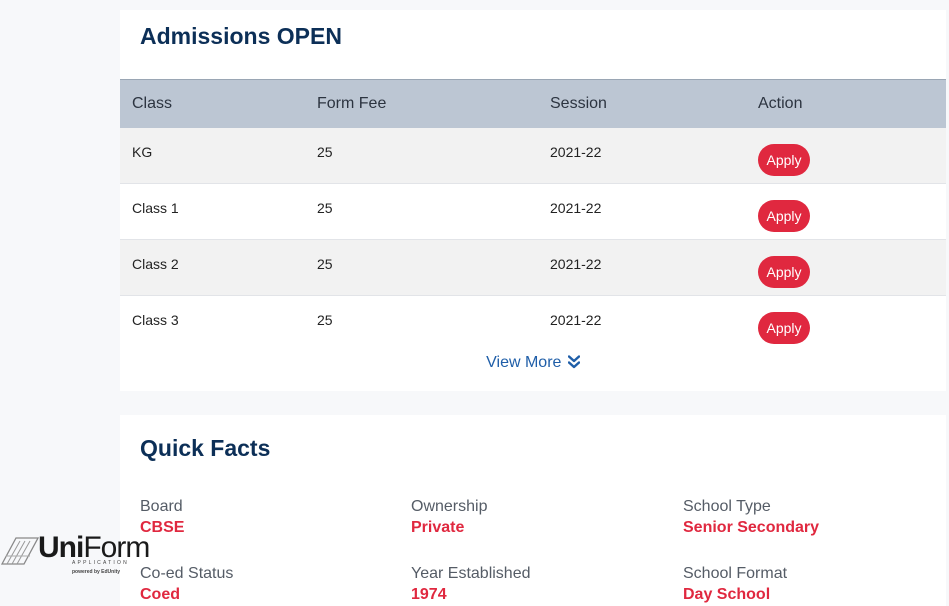 The image size is (949, 606). I want to click on view-more-link: View More, so click(533, 363).